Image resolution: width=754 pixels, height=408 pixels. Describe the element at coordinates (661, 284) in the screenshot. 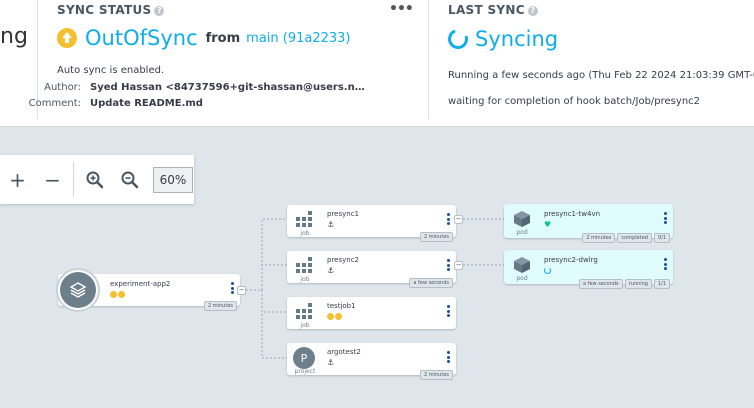

I see `ready-tag: 1/1` at that location.